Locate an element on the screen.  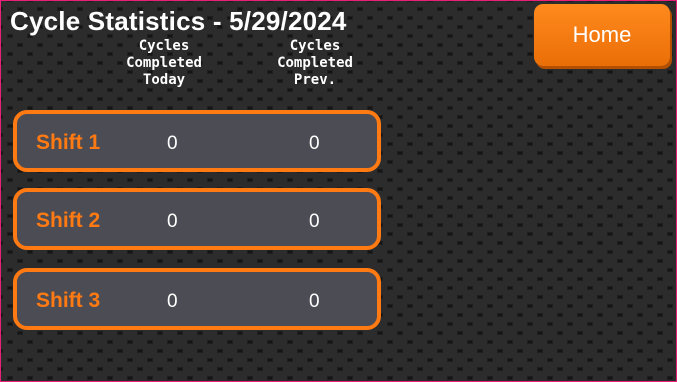
shift-label: Shift 1 is located at coordinates (68, 142).